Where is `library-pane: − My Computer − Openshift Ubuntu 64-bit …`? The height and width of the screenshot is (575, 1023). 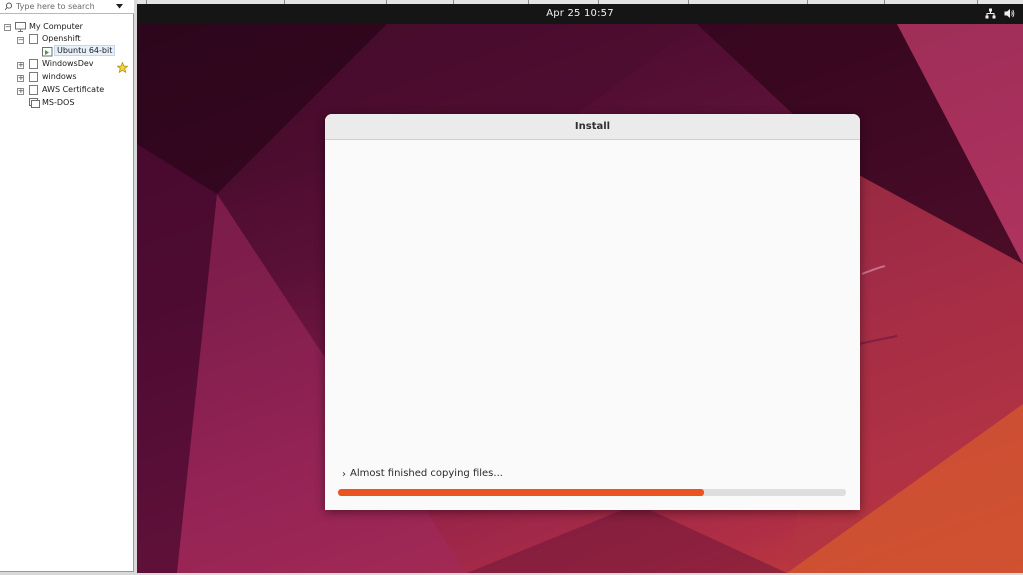 library-pane: − My Computer − Openshift Ubuntu 64-bit … is located at coordinates (67, 286).